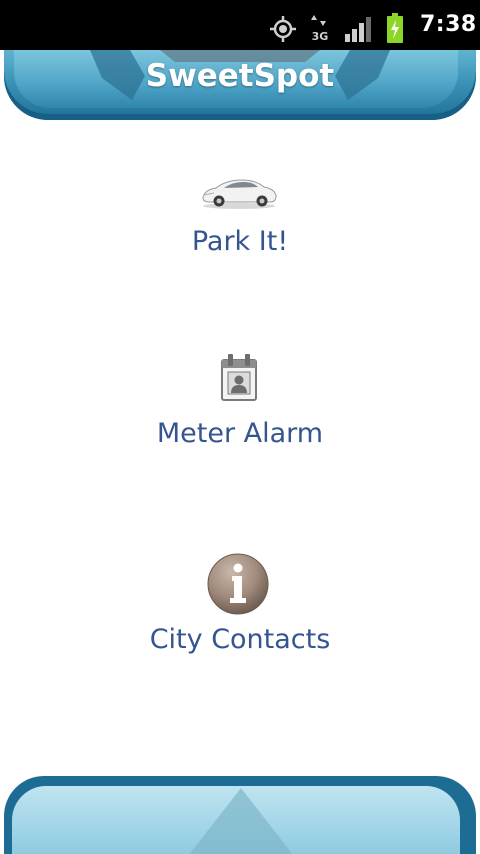 The width and height of the screenshot is (480, 854). I want to click on battery-charging-icon, so click(395, 28).